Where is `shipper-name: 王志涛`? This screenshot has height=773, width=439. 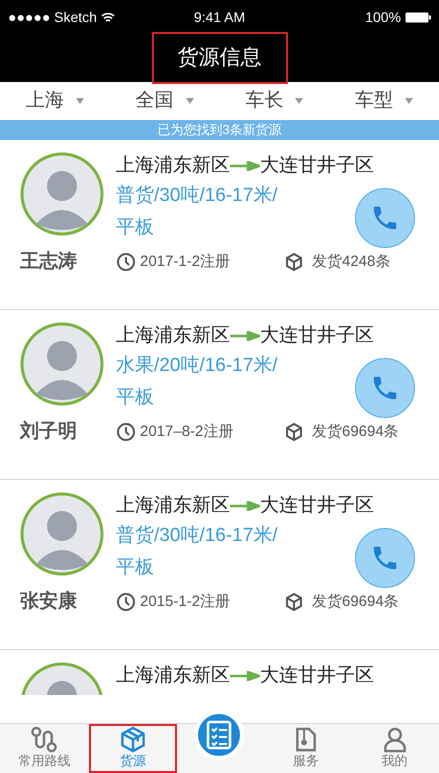 shipper-name: 王志涛 is located at coordinates (49, 262).